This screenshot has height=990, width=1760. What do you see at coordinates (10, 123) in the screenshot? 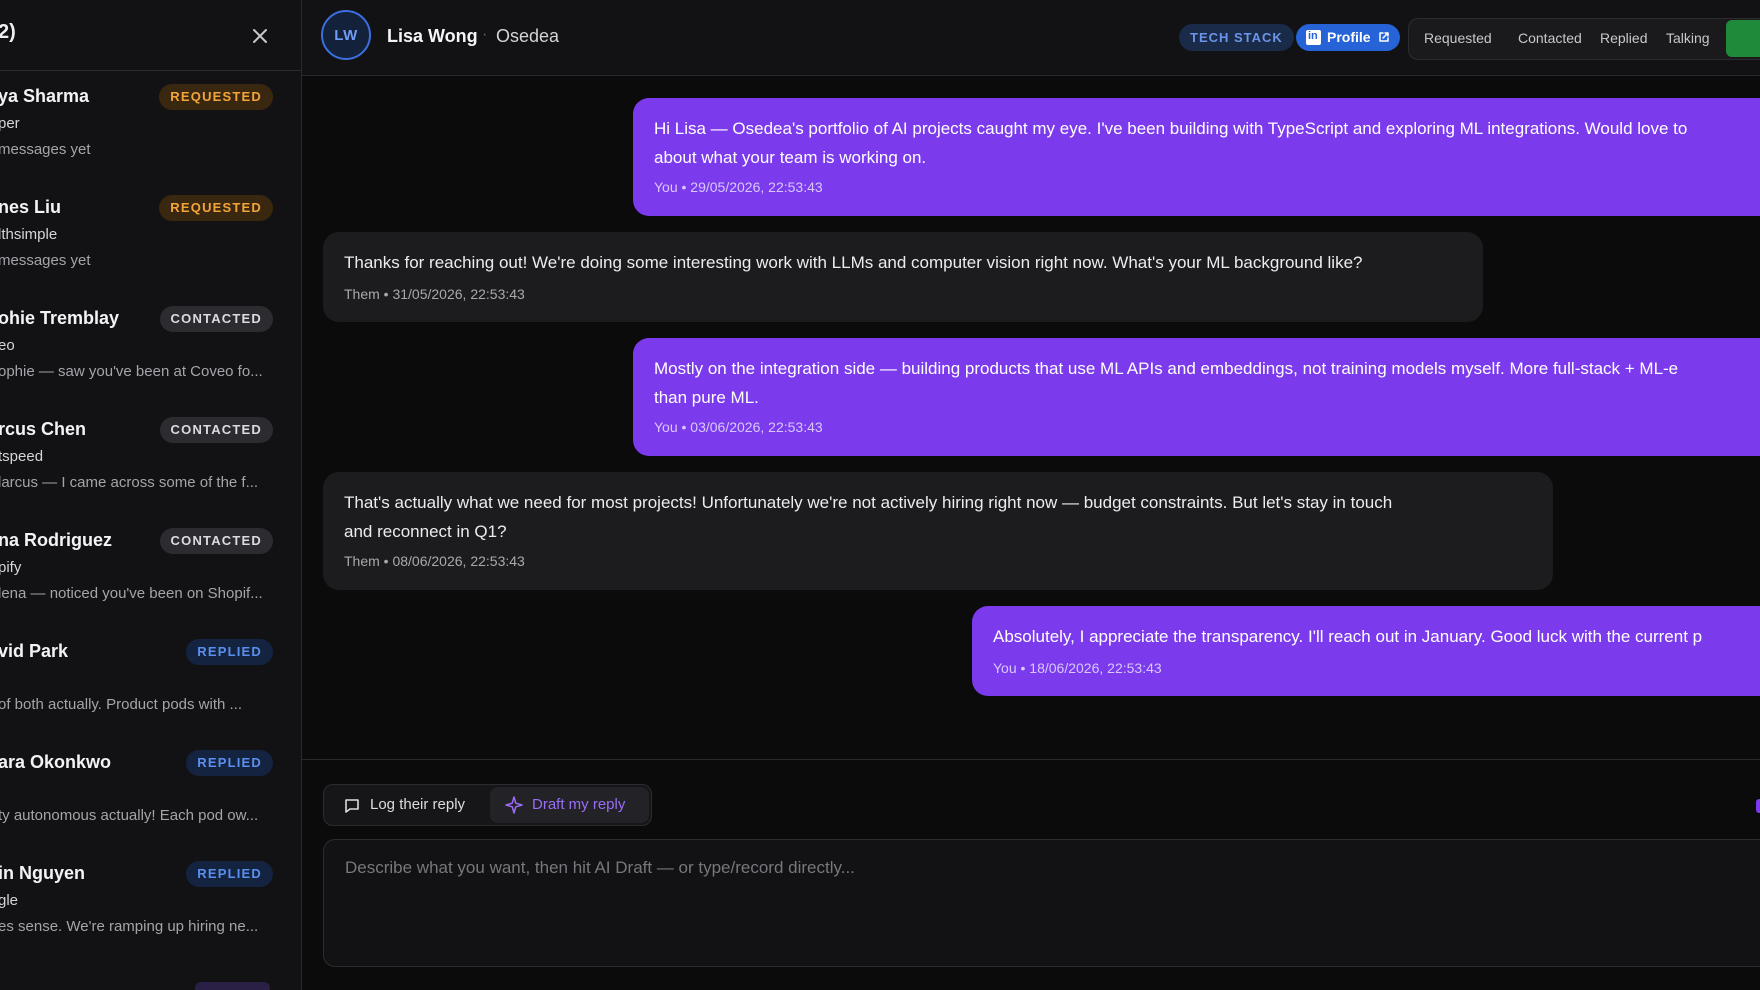
I see `contact-company: per` at bounding box center [10, 123].